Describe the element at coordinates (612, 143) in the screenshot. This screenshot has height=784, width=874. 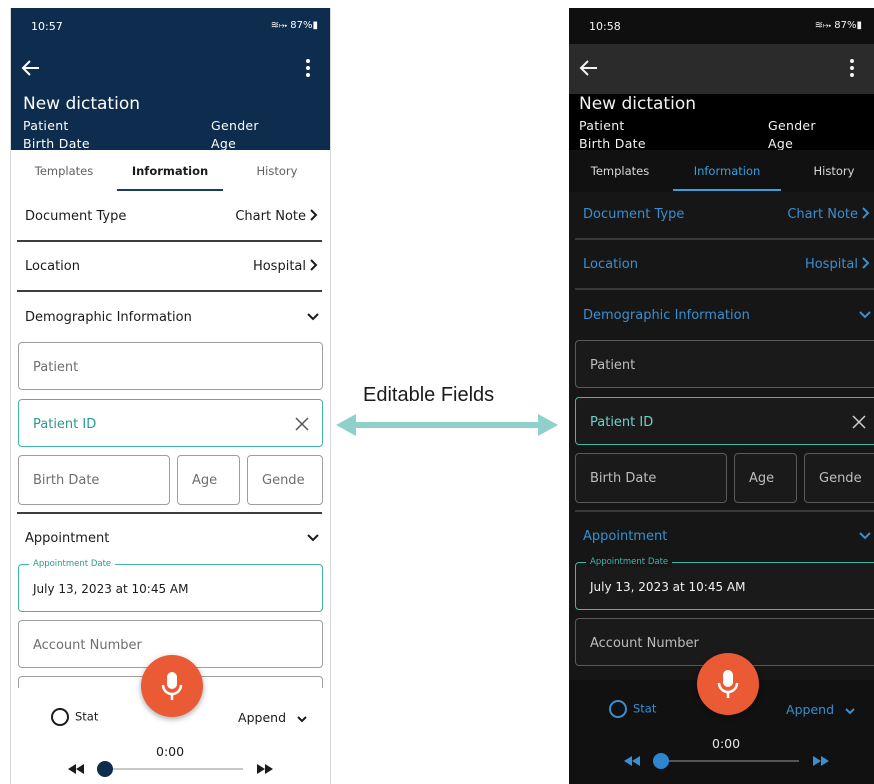
I see `header-birth-date: Birth Date` at that location.